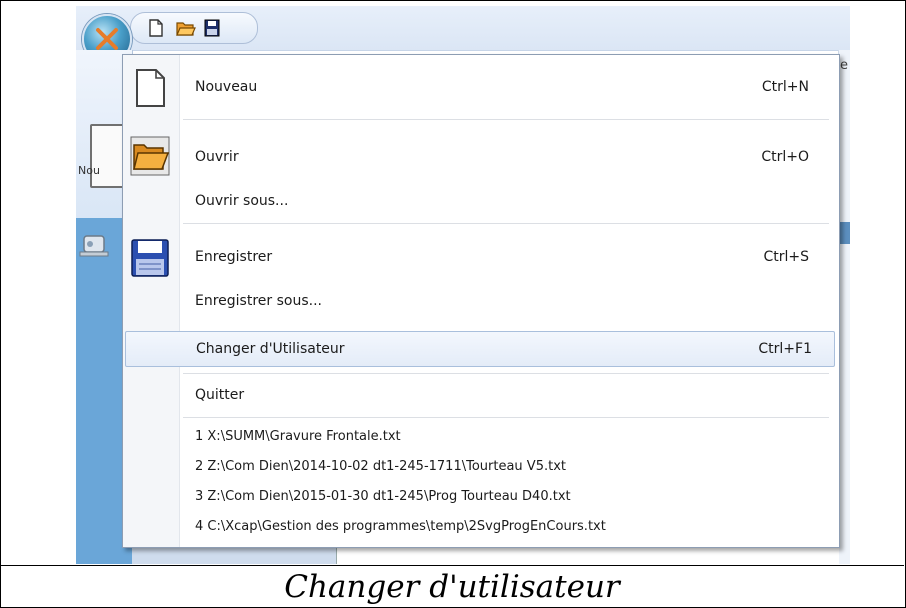 The height and width of the screenshot is (608, 906). What do you see at coordinates (226, 87) in the screenshot?
I see `menu-item-label: Nouveau` at bounding box center [226, 87].